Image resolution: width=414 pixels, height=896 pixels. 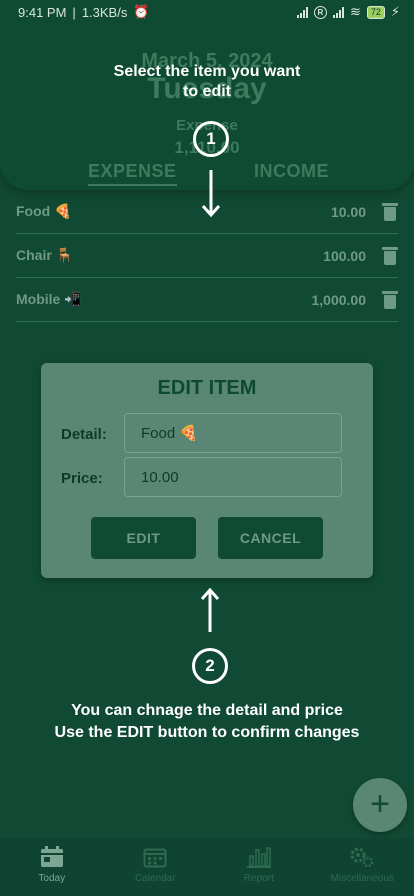 What do you see at coordinates (291, 171) in the screenshot?
I see `tab-income: INCOME` at bounding box center [291, 171].